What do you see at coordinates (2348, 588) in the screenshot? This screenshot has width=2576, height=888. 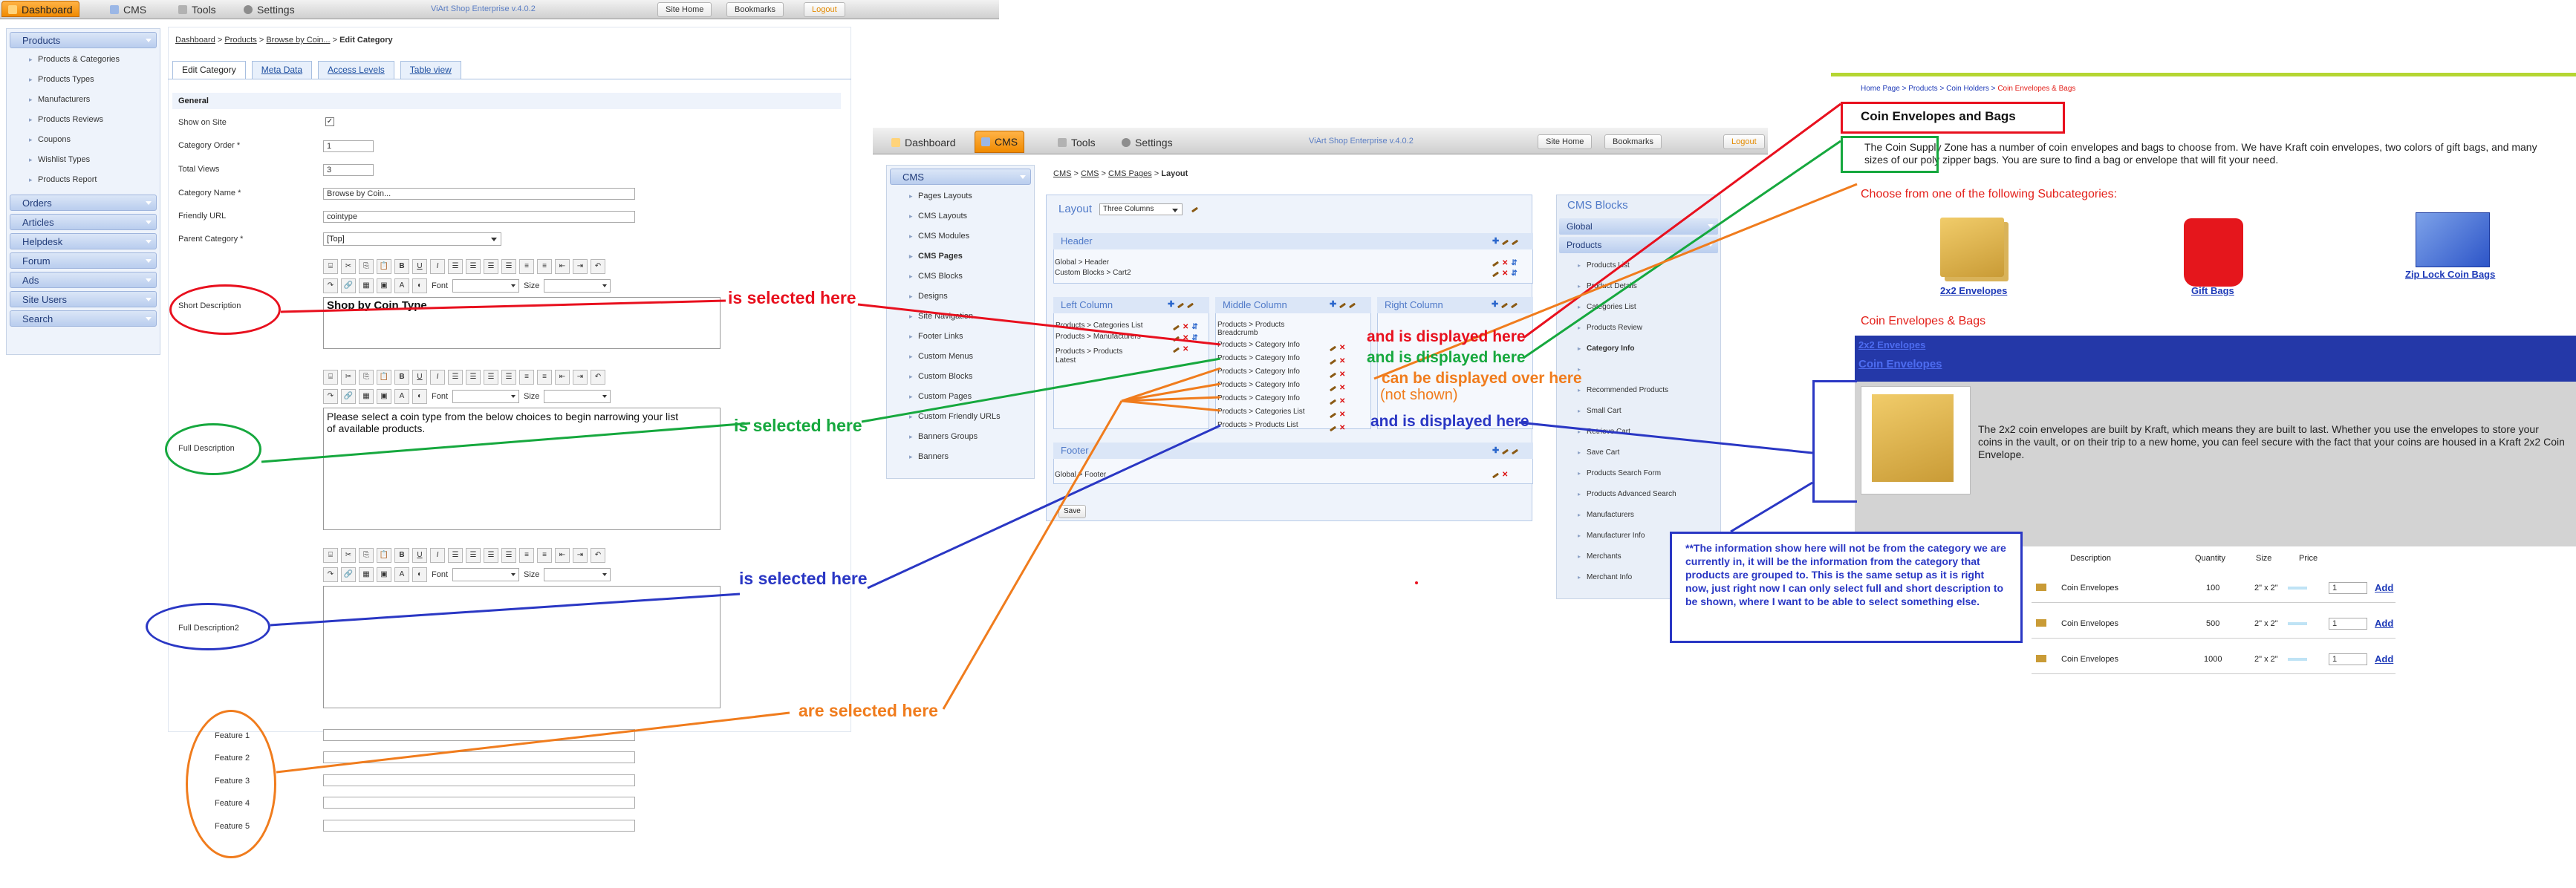 I see `row-amount-input: 1` at bounding box center [2348, 588].